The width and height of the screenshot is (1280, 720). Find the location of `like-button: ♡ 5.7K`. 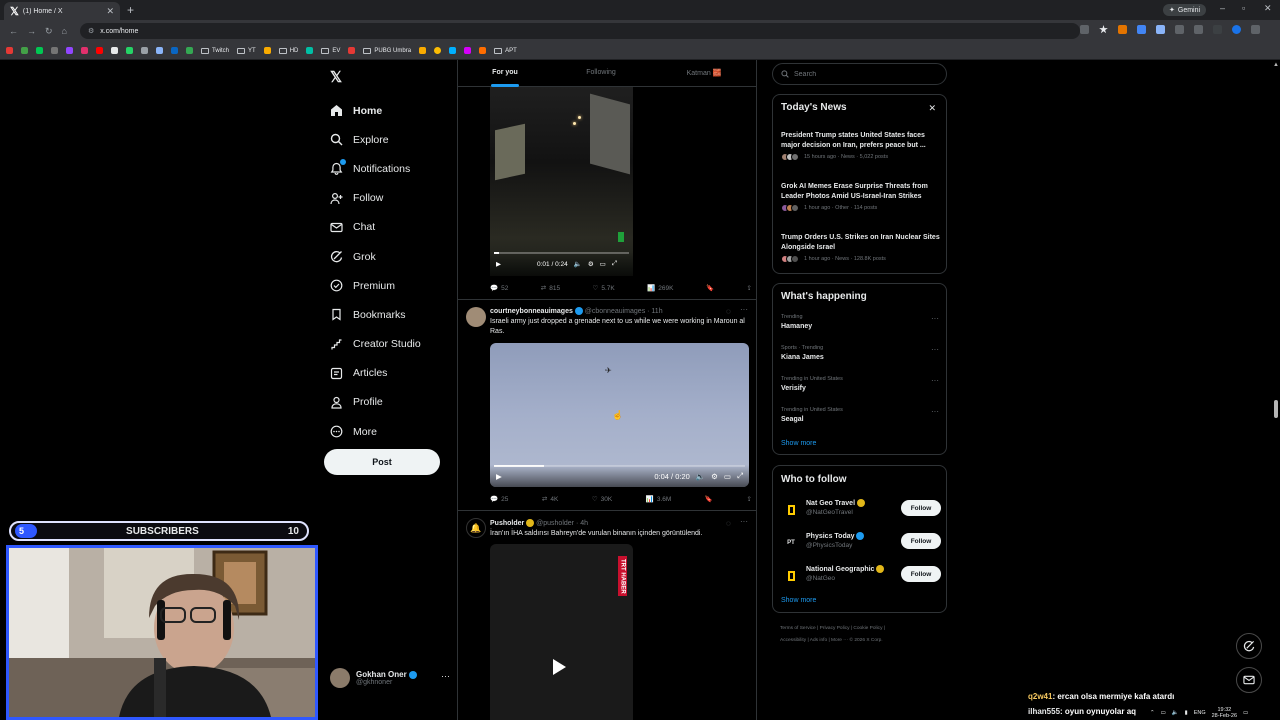

like-button: ♡ 5.7K is located at coordinates (604, 288).